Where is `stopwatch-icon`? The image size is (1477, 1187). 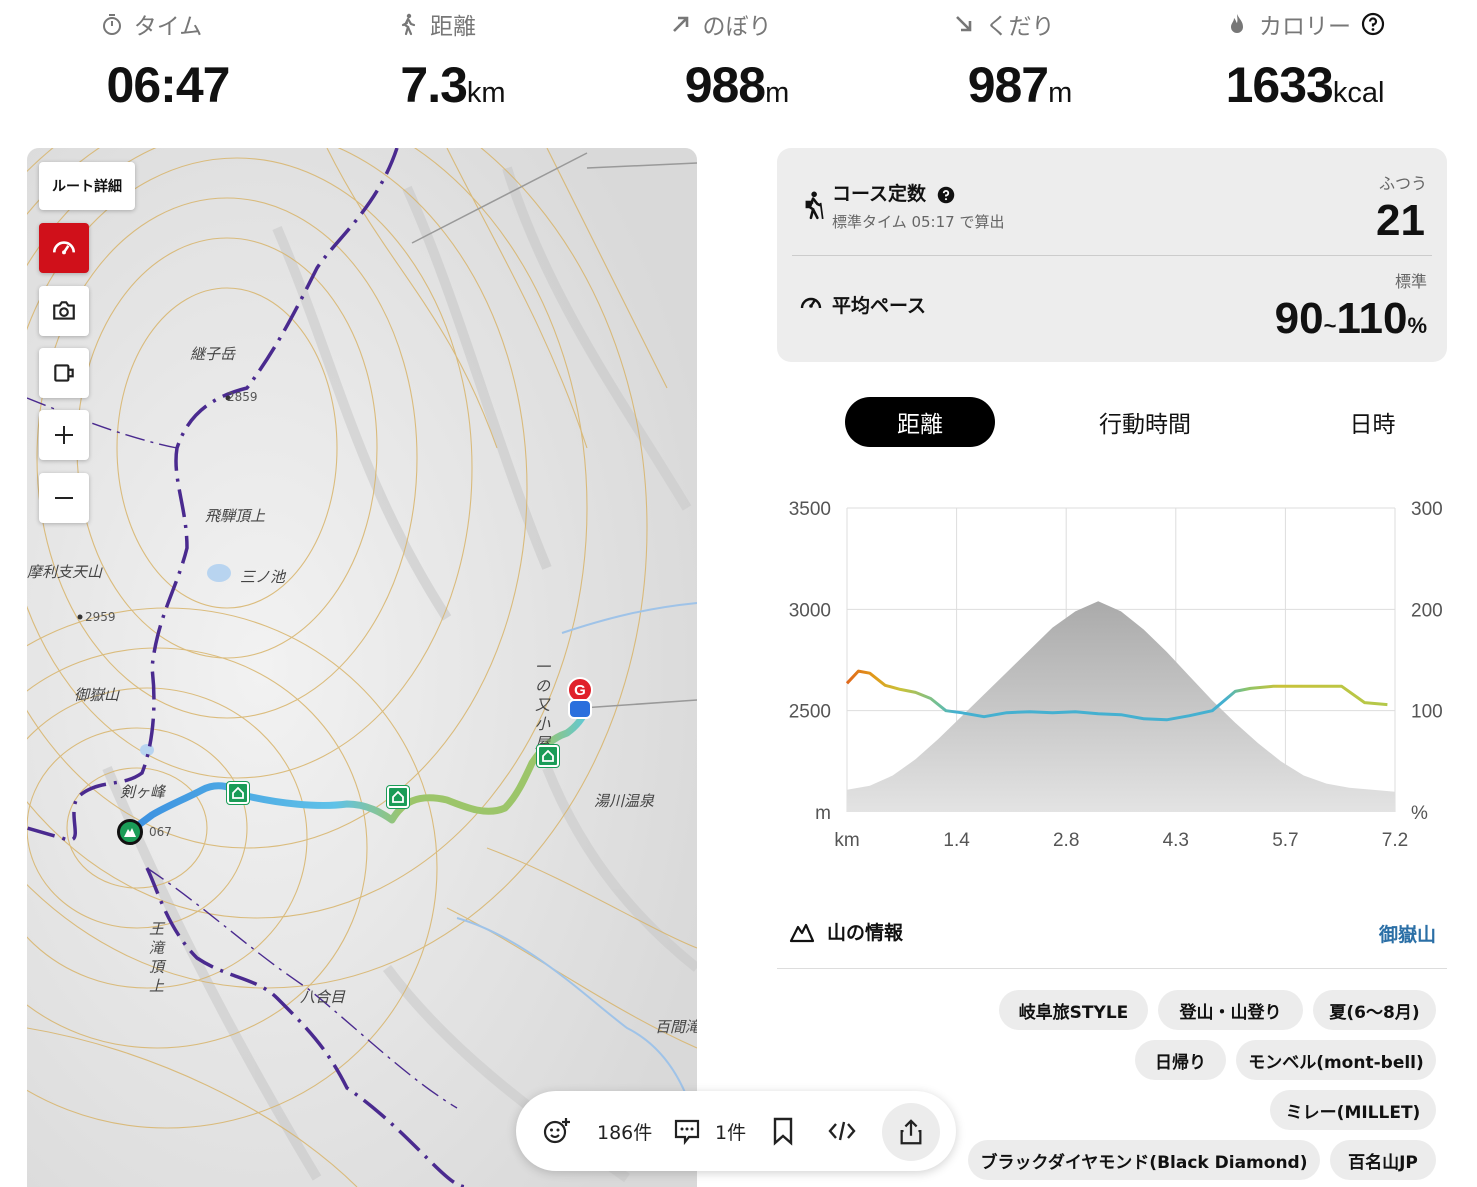 stopwatch-icon is located at coordinates (111, 24).